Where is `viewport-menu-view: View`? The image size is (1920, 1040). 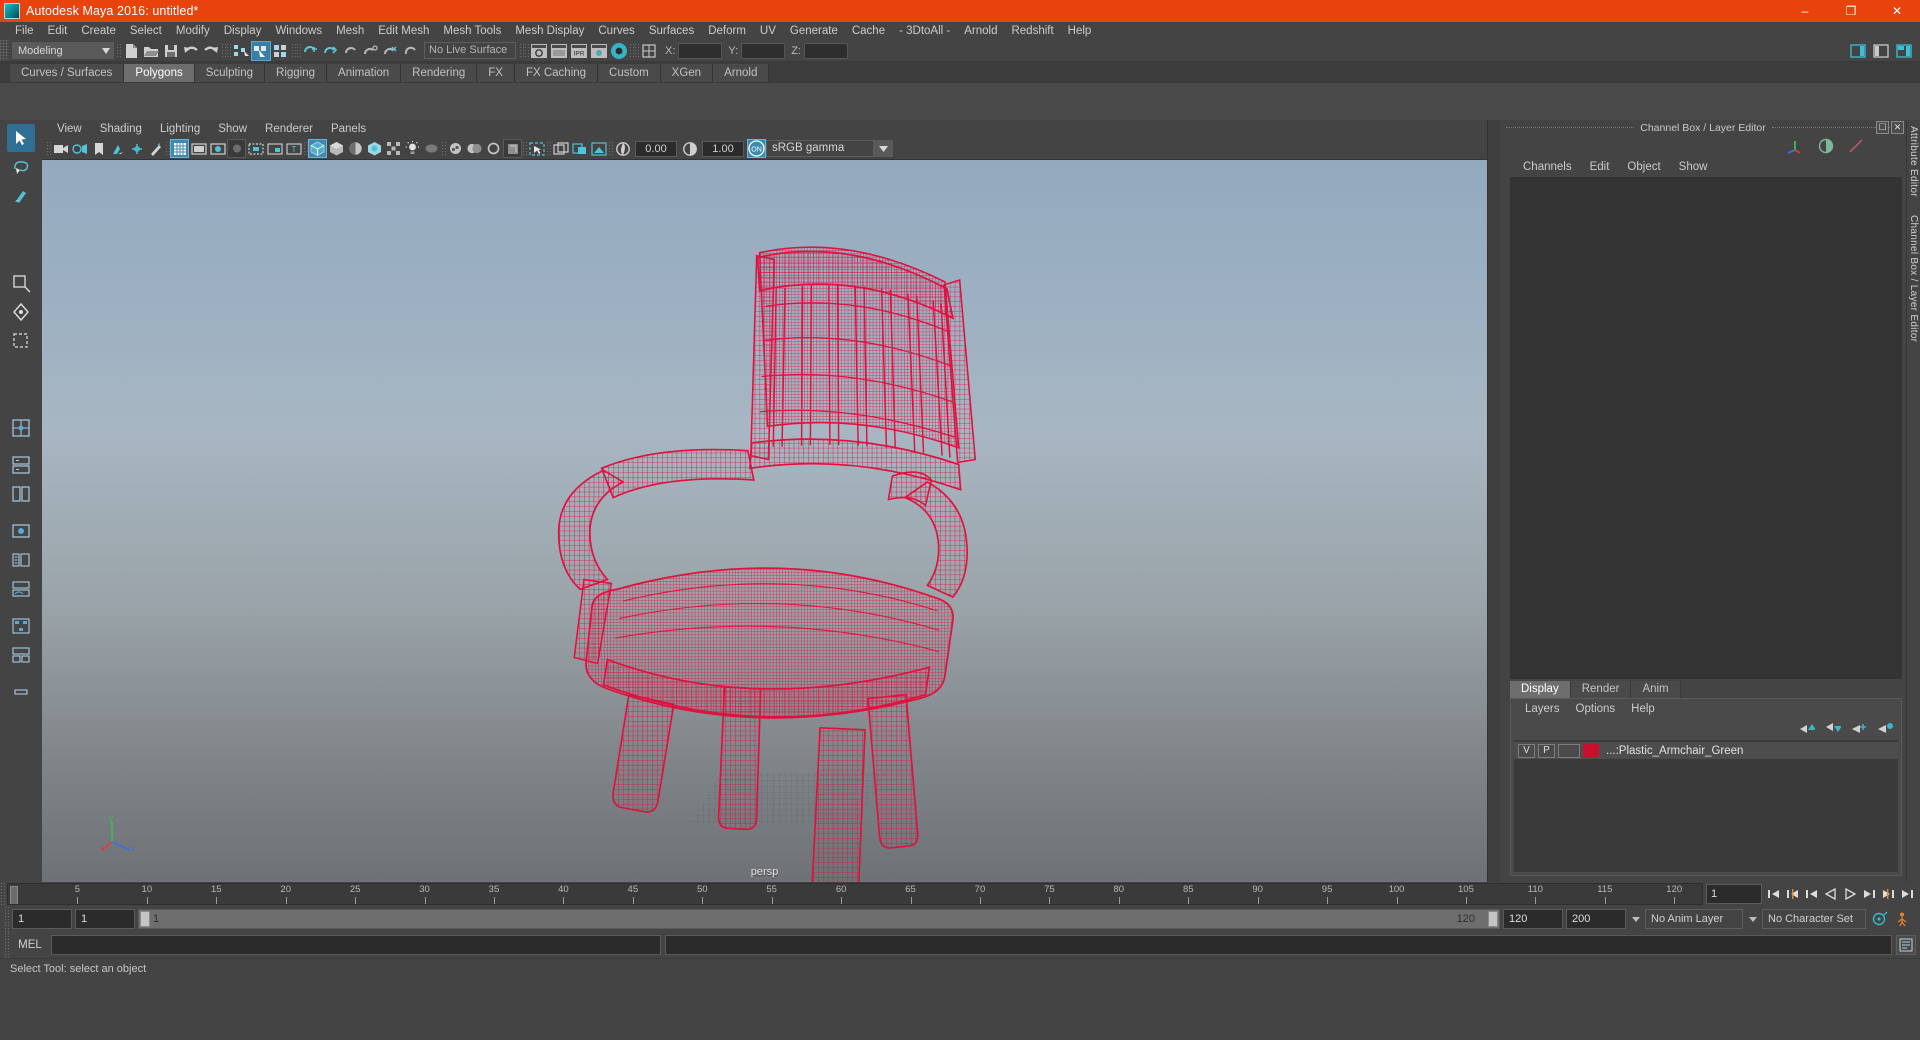 viewport-menu-view: View is located at coordinates (69, 129).